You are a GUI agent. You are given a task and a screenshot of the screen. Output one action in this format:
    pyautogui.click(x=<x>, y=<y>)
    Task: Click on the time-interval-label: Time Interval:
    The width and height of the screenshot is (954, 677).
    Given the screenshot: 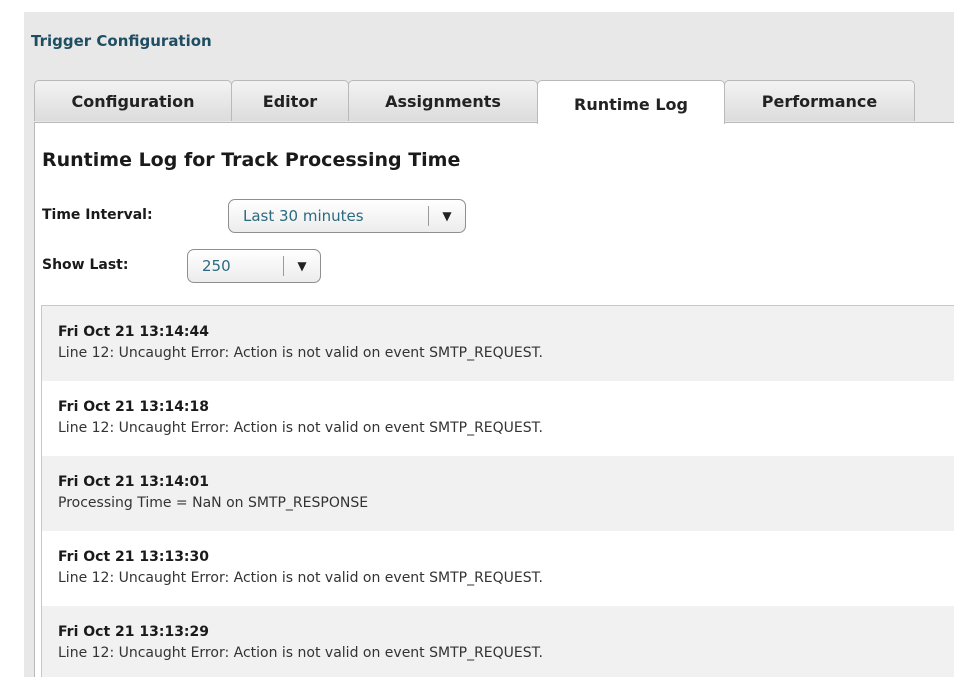 What is the action you would take?
    pyautogui.click(x=97, y=215)
    